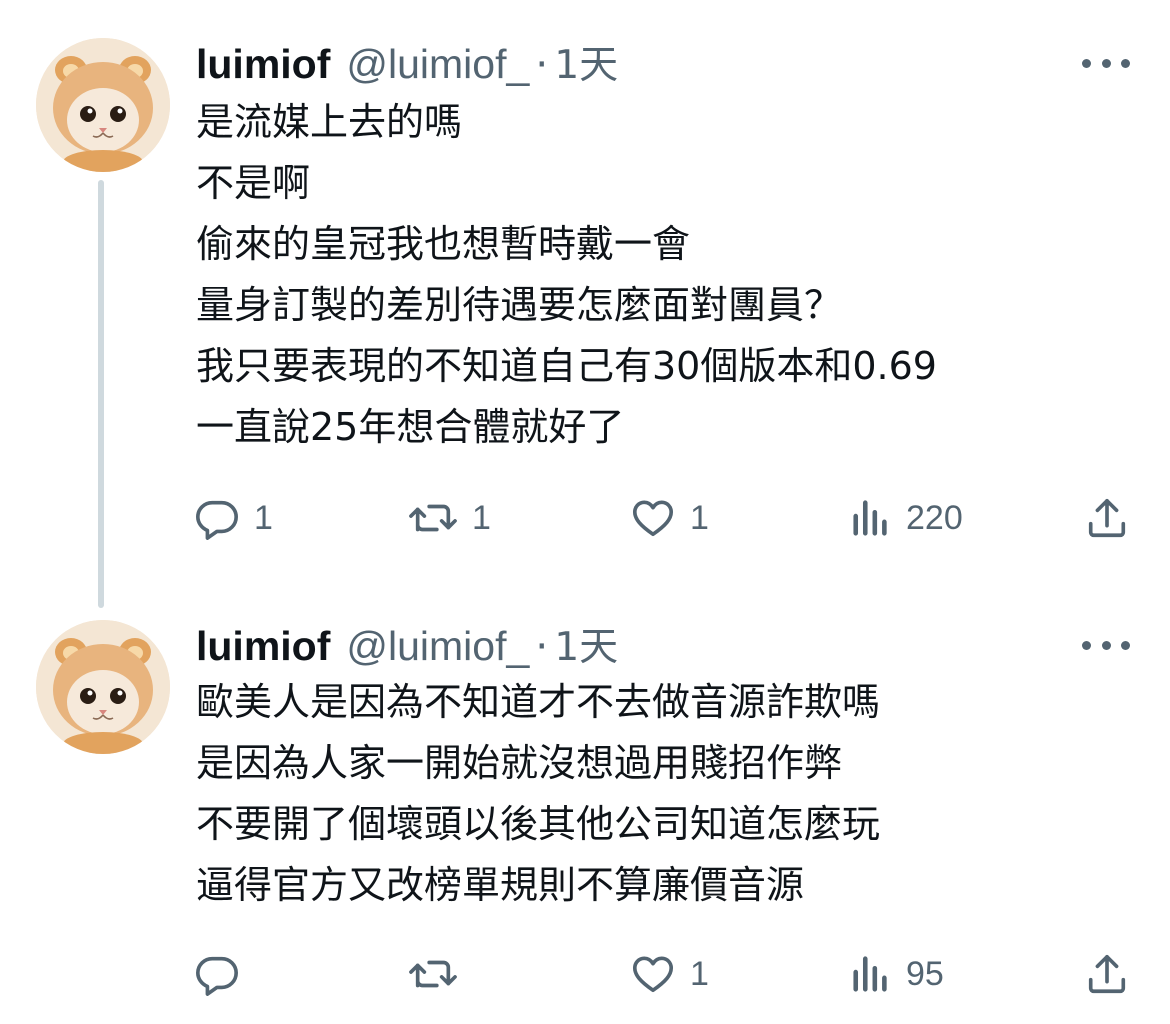 The width and height of the screenshot is (1170, 1024). What do you see at coordinates (253, 183) in the screenshot?
I see `tweet-line: 不是啊` at bounding box center [253, 183].